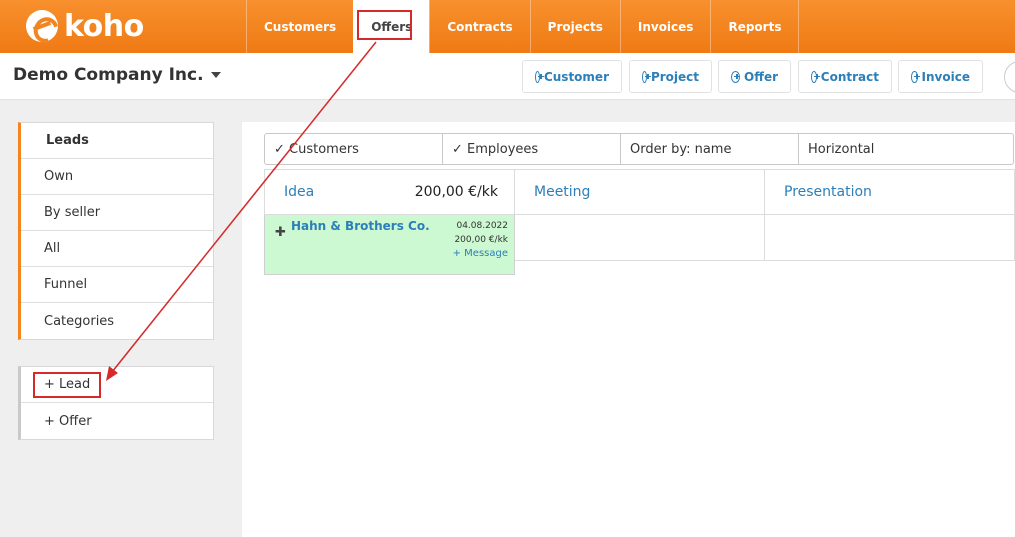 The height and width of the screenshot is (537, 1015). I want to click on sidebar-item-by-seller: By seller, so click(117, 213).